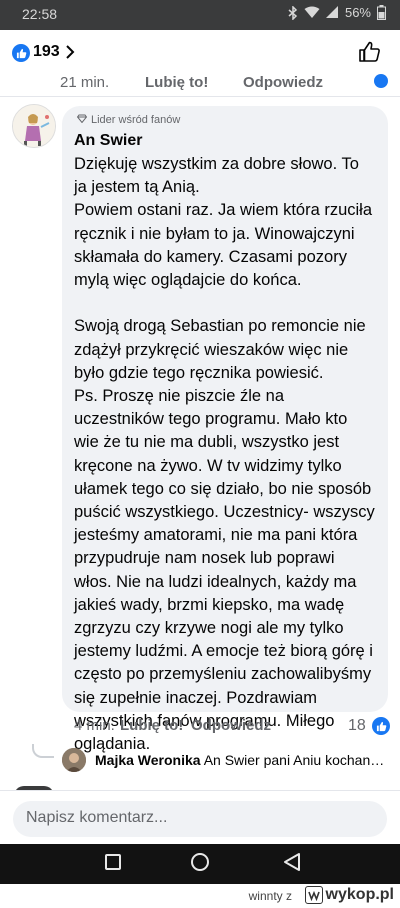 The width and height of the screenshot is (400, 908). What do you see at coordinates (43, 751) in the screenshot?
I see `reply-thread-line` at bounding box center [43, 751].